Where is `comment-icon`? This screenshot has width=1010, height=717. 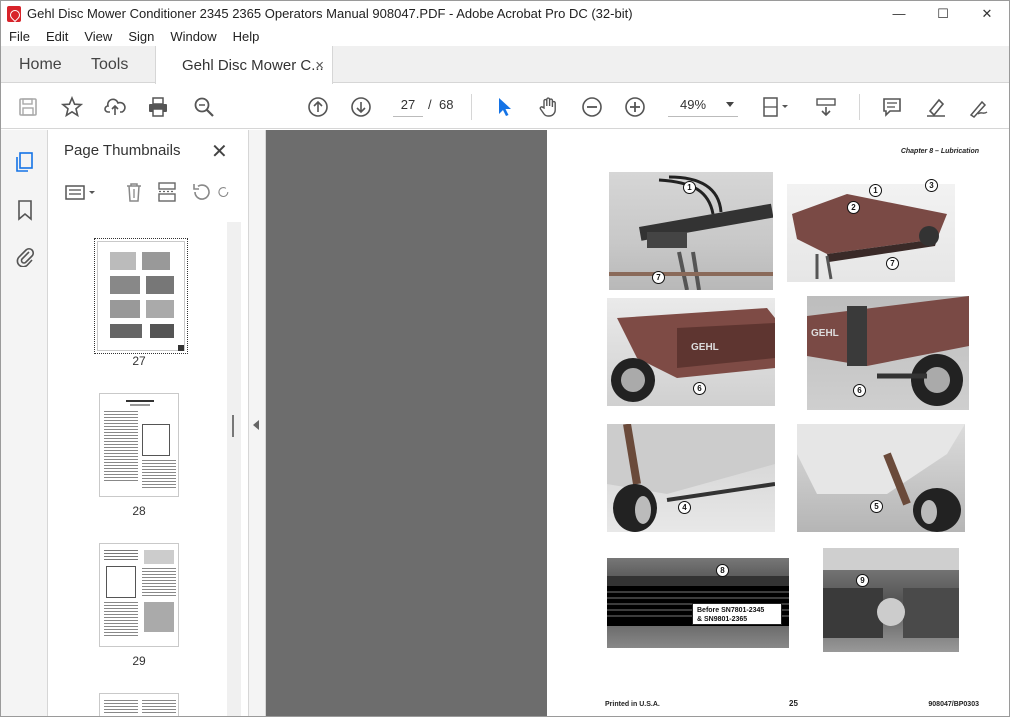
comment-icon is located at coordinates (892, 107).